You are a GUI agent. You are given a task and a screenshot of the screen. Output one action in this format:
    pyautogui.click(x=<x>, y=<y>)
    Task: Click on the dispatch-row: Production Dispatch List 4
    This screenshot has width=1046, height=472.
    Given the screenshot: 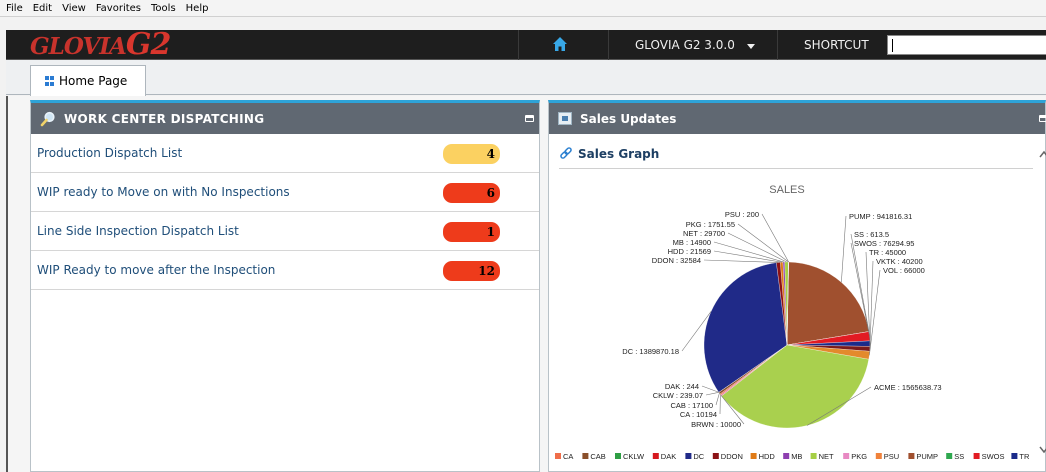 What is the action you would take?
    pyautogui.click(x=285, y=153)
    